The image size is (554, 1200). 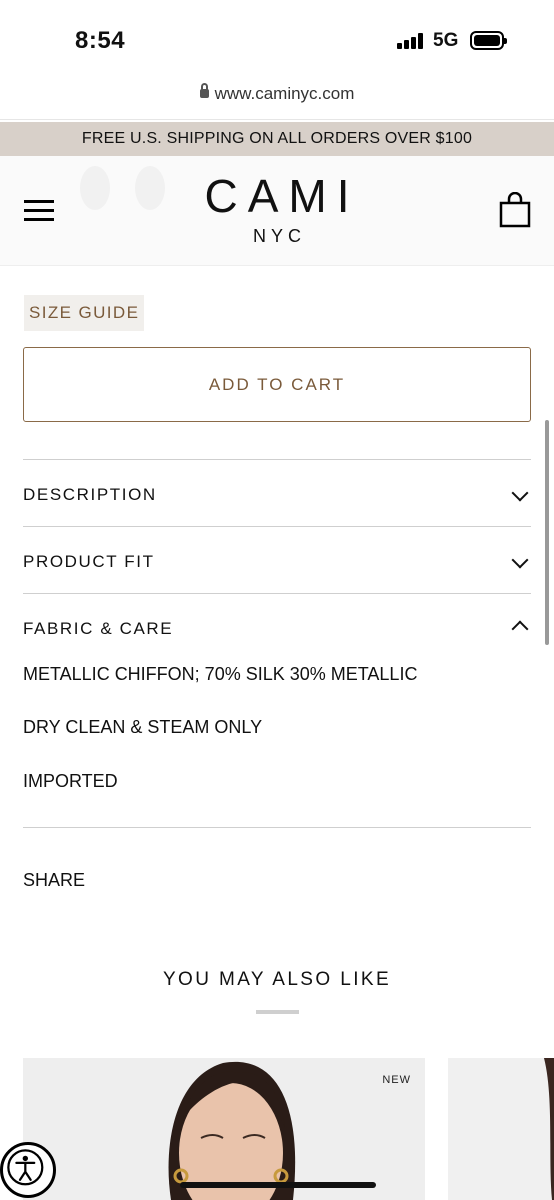 What do you see at coordinates (515, 210) in the screenshot?
I see `shopping-bag-icon` at bounding box center [515, 210].